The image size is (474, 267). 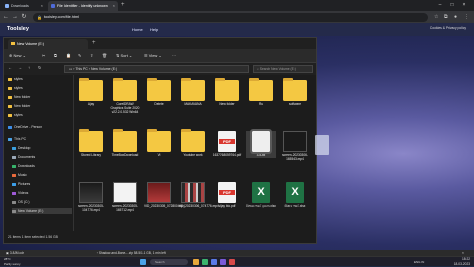 I want to click on sidebar-item-documents: Documents, so click(x=23, y=157).